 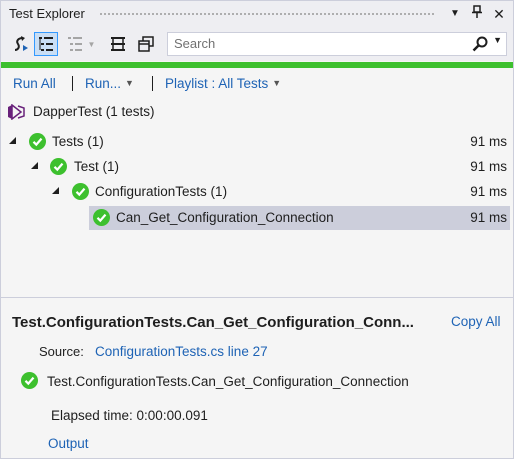 I want to click on expand-all-icon, so click(x=118, y=44).